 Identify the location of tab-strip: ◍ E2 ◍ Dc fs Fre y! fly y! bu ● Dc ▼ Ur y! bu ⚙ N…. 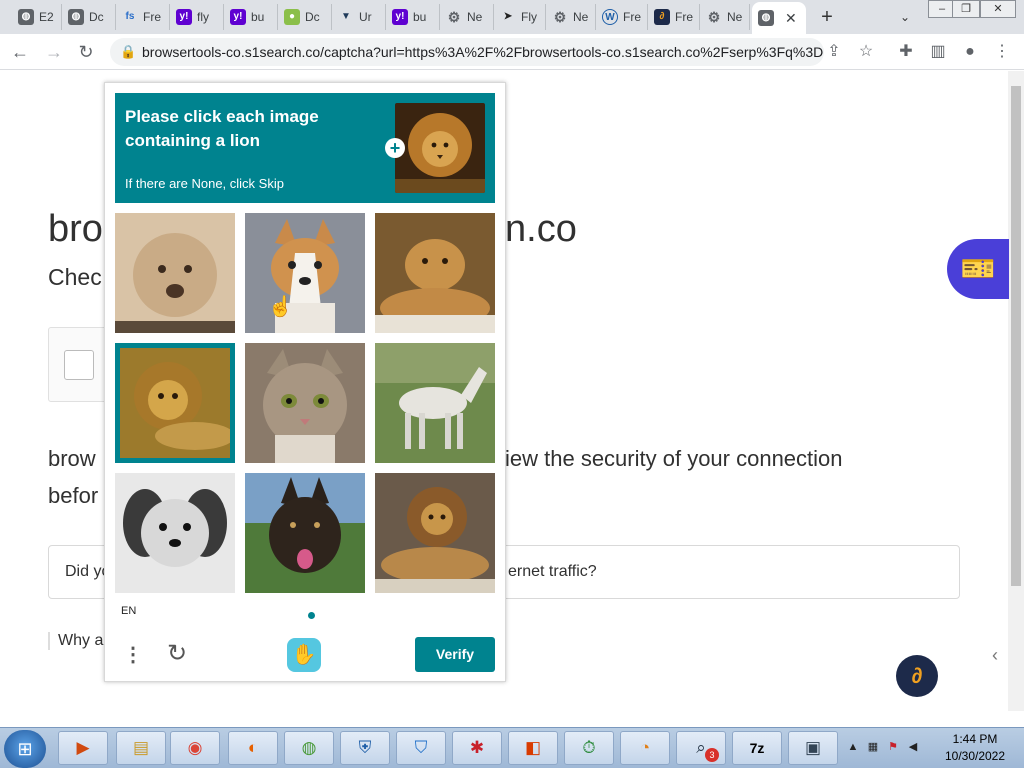
(512, 17).